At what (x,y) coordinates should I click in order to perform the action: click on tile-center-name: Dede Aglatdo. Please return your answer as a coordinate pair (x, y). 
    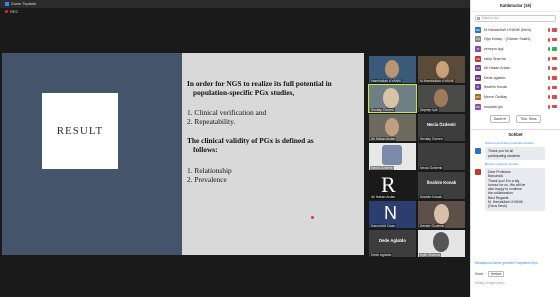
    Looking at the image, I should click on (392, 240).